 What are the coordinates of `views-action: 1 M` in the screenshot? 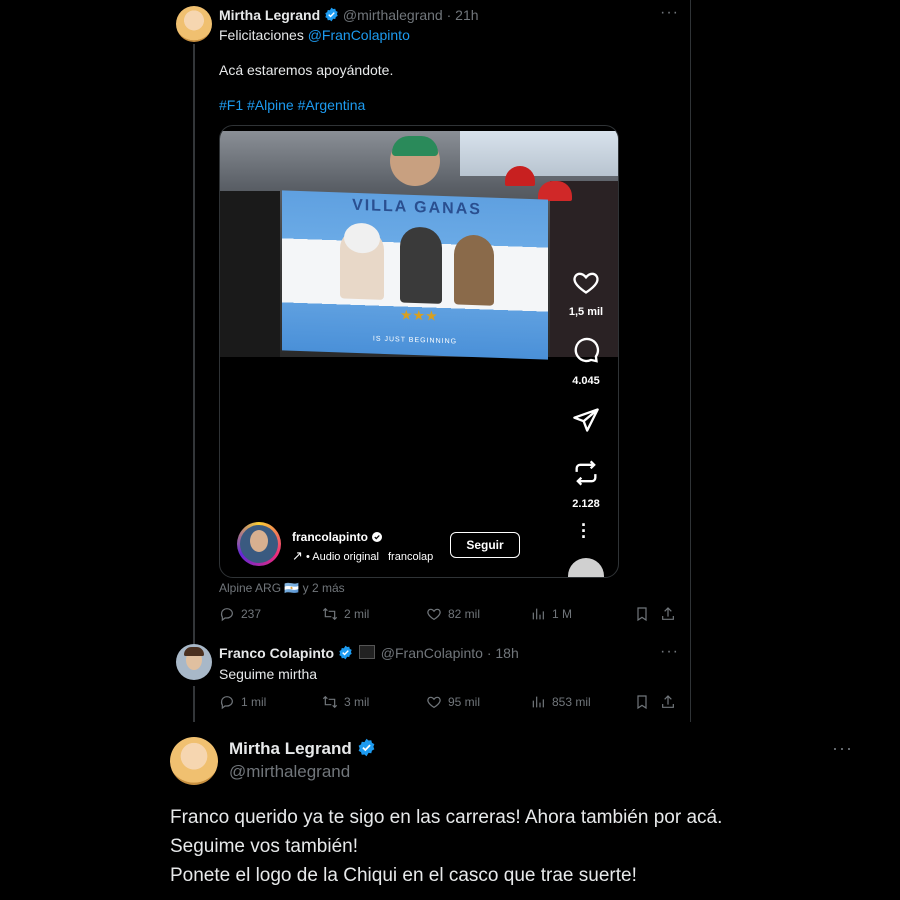 It's located at (551, 614).